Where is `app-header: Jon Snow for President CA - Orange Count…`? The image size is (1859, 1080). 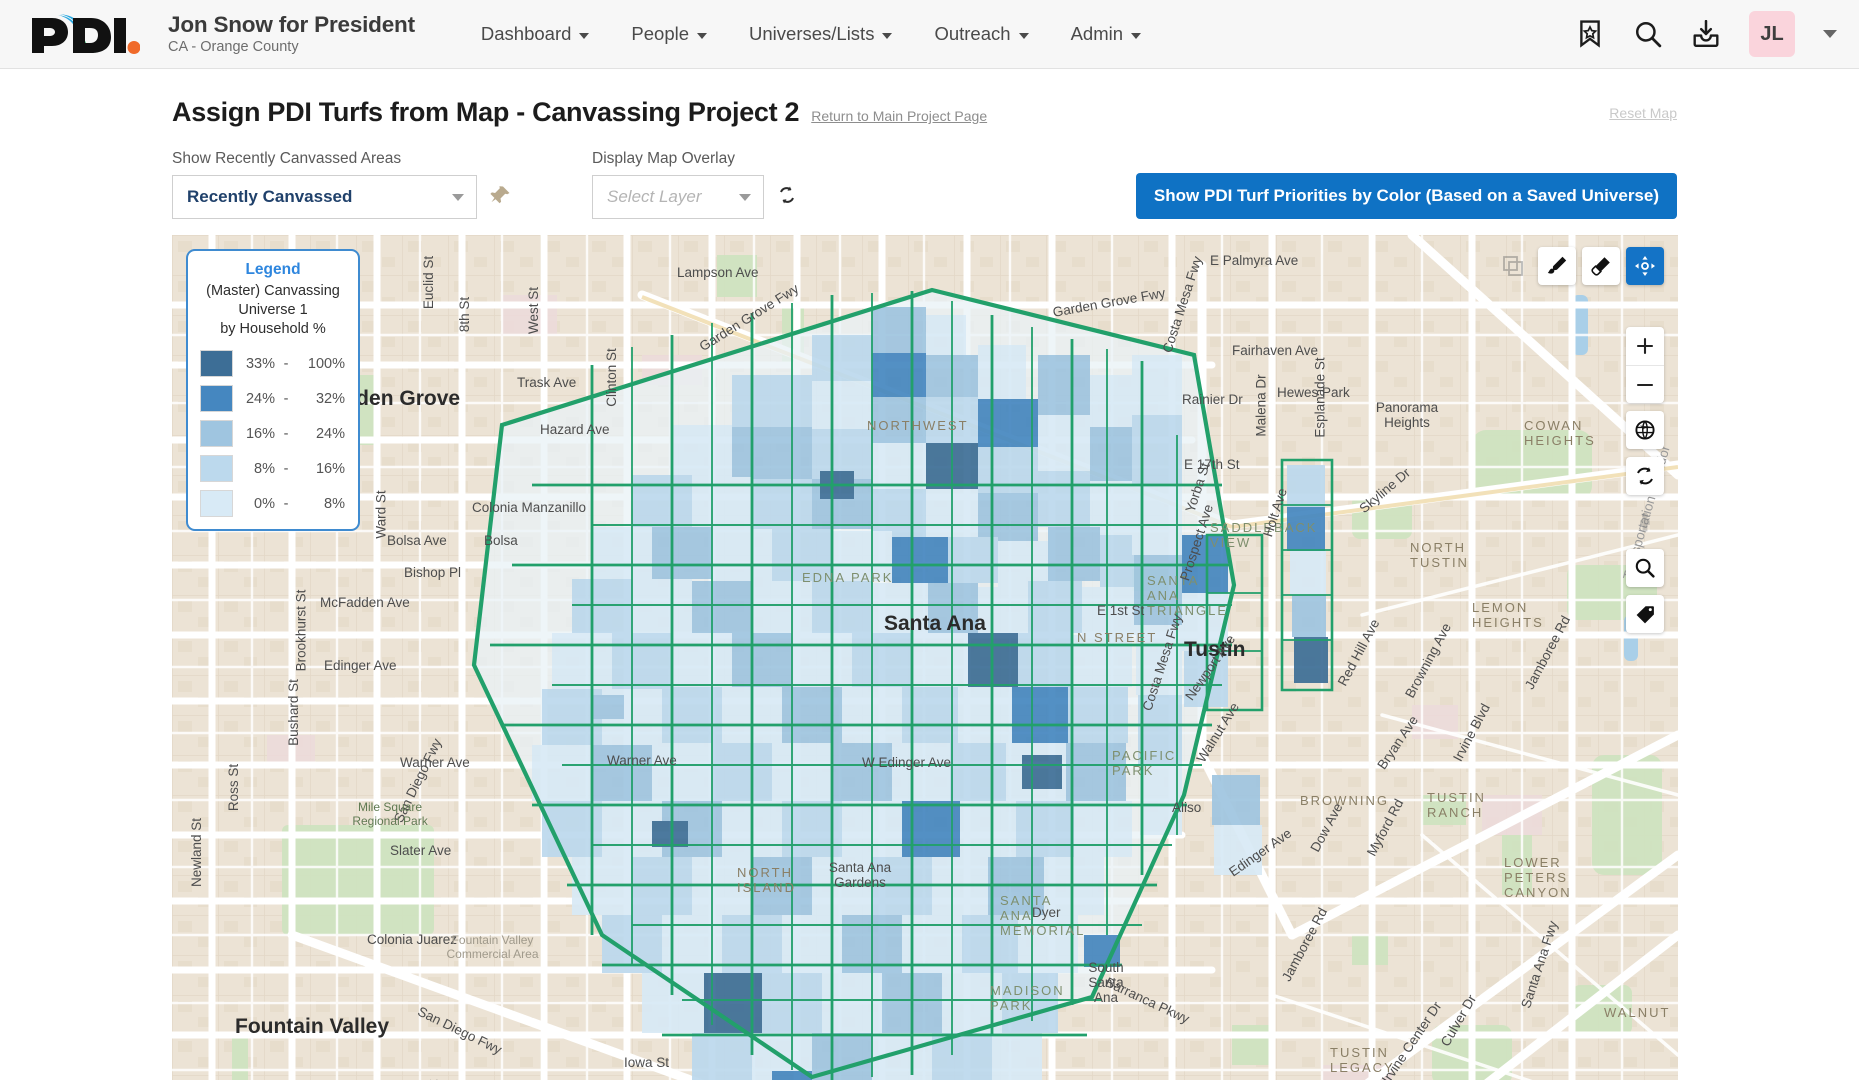
app-header: Jon Snow for President CA - Orange Count… is located at coordinates (929, 34).